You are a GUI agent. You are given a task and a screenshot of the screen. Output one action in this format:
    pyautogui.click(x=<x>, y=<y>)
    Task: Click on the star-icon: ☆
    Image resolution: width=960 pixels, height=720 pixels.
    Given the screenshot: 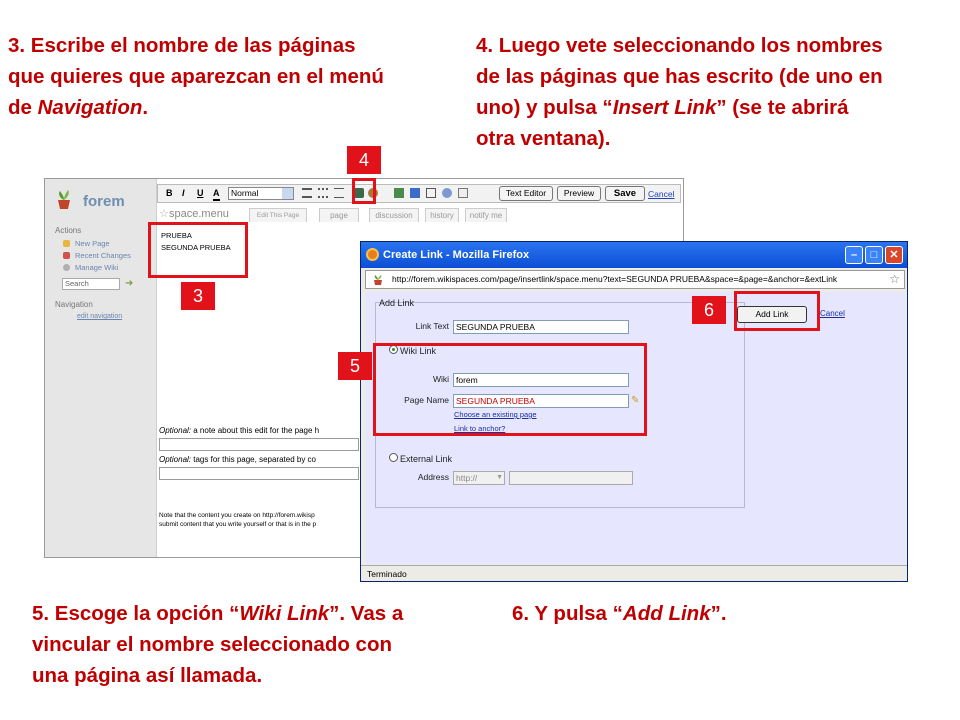 What is the action you would take?
    pyautogui.click(x=164, y=213)
    